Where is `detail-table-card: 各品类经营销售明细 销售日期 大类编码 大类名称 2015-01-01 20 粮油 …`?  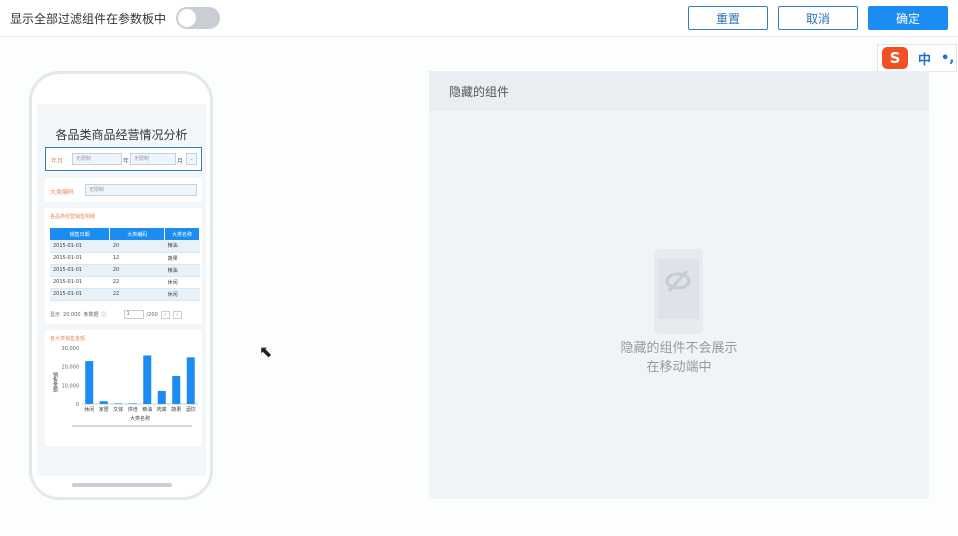
detail-table-card: 各品类经营销售明细 销售日期 大类编码 大类名称 2015-01-01 20 粮油 … is located at coordinates (123, 266).